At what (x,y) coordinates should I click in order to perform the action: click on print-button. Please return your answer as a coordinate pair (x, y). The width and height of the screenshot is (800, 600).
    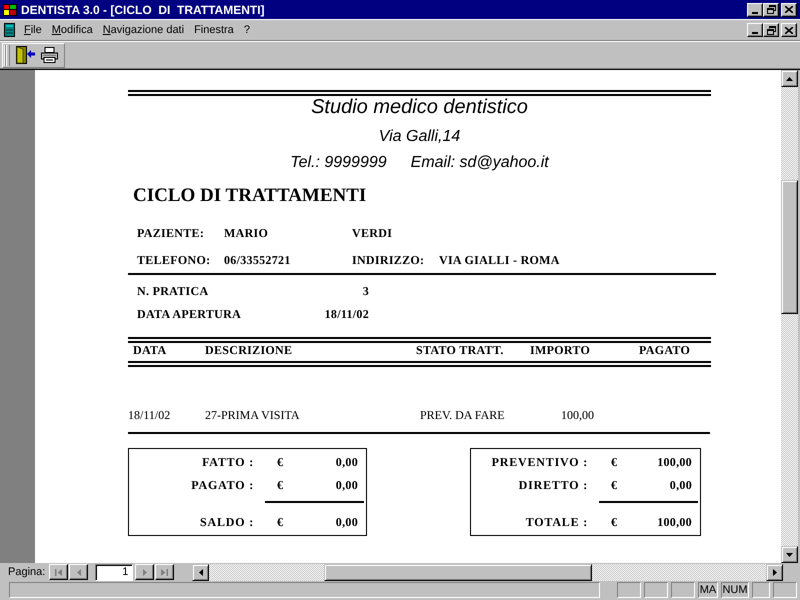
    Looking at the image, I should click on (49, 55).